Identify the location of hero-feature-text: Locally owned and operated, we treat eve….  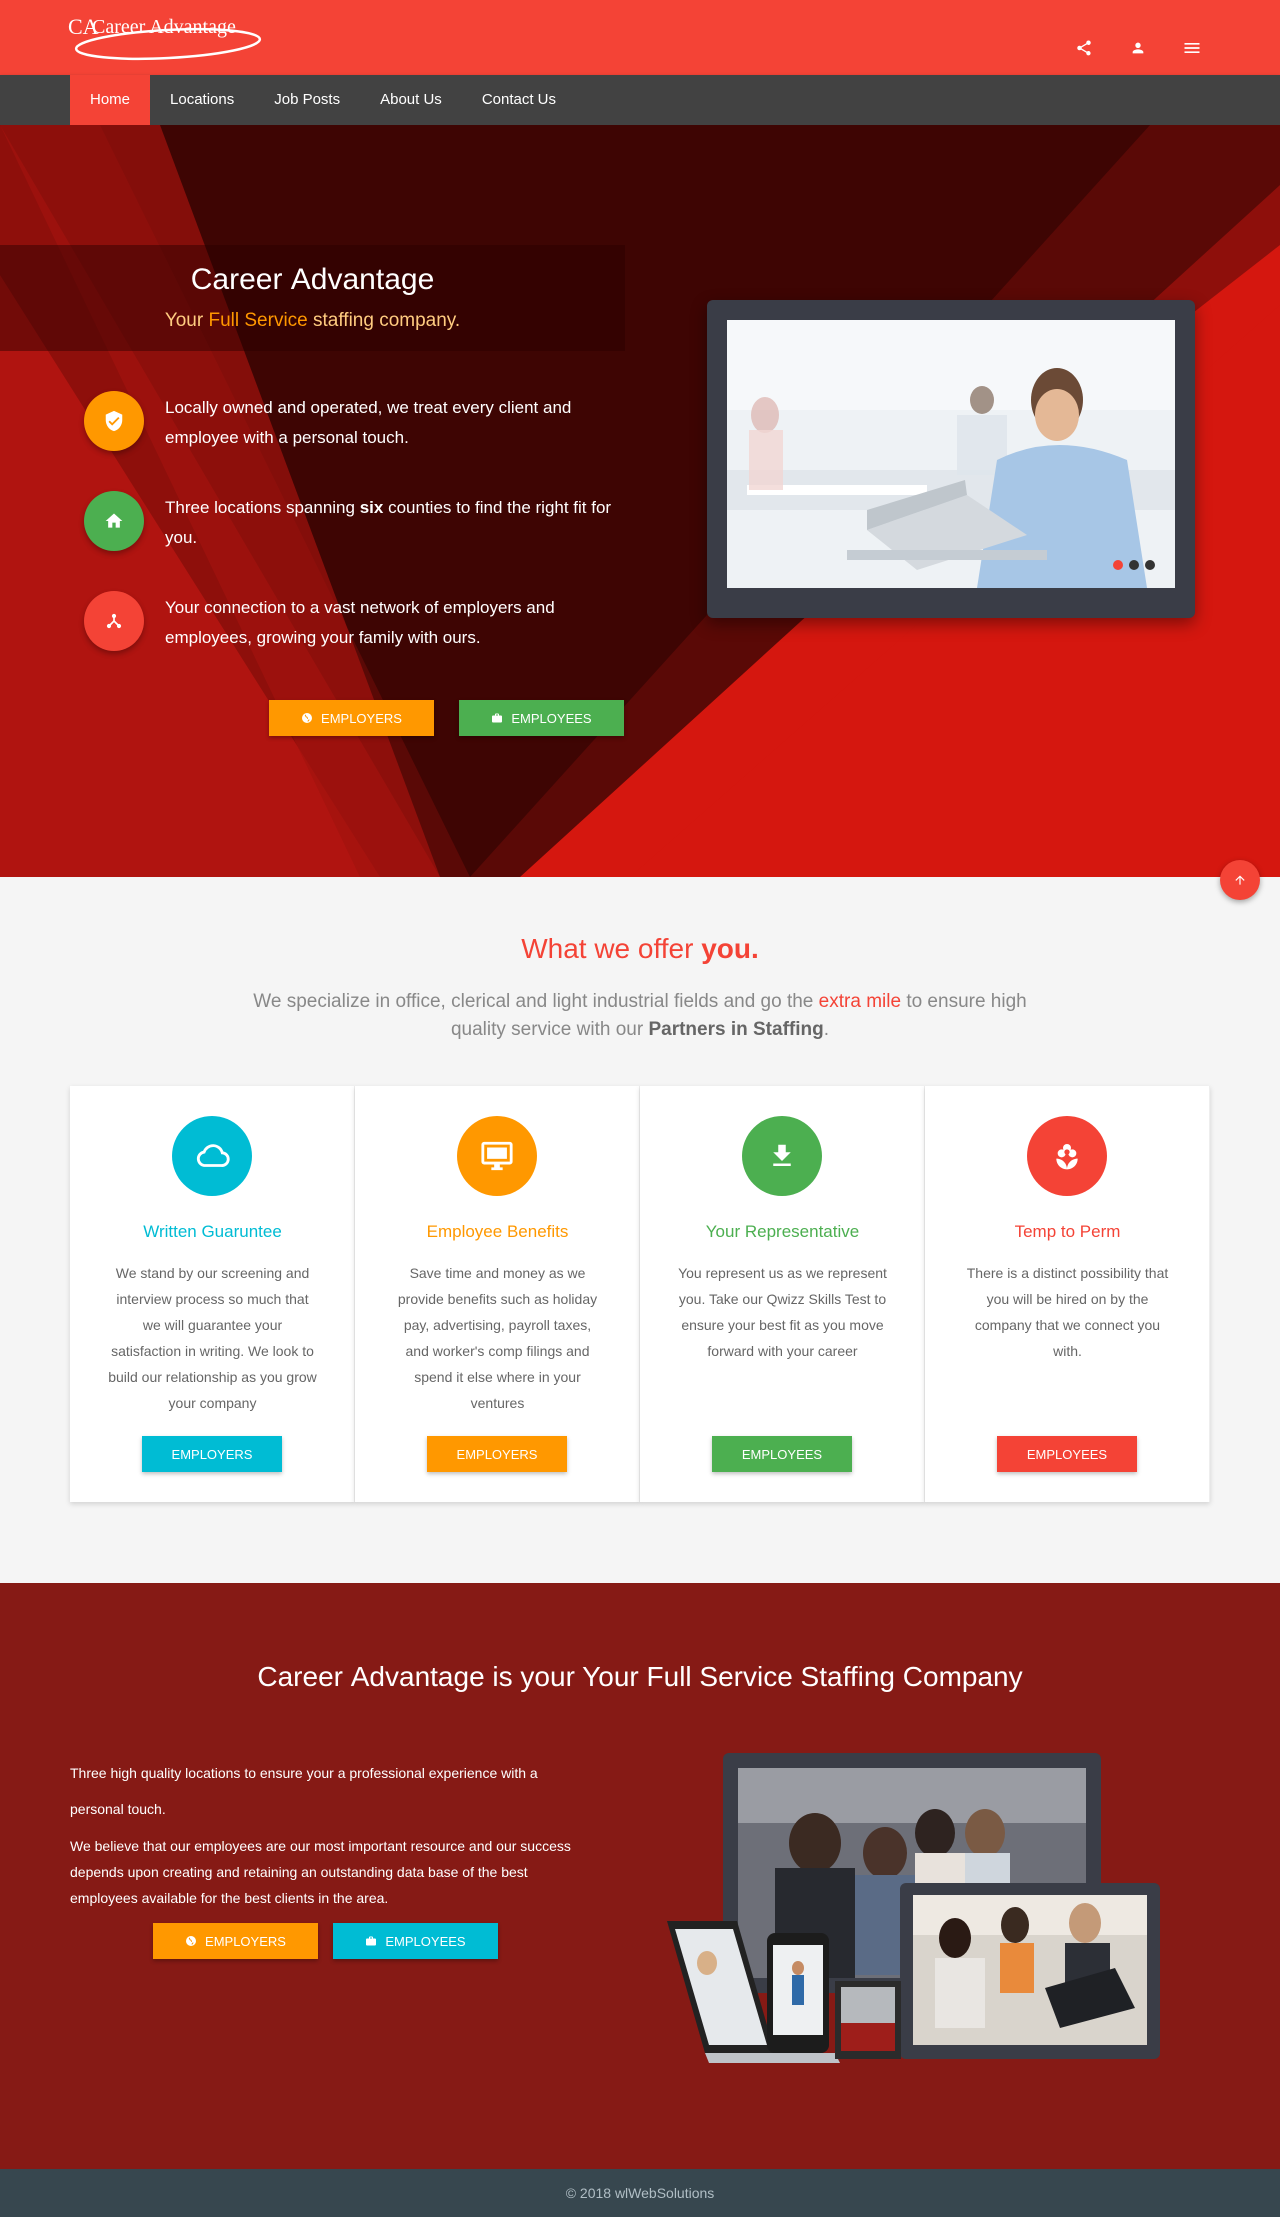
(368, 422).